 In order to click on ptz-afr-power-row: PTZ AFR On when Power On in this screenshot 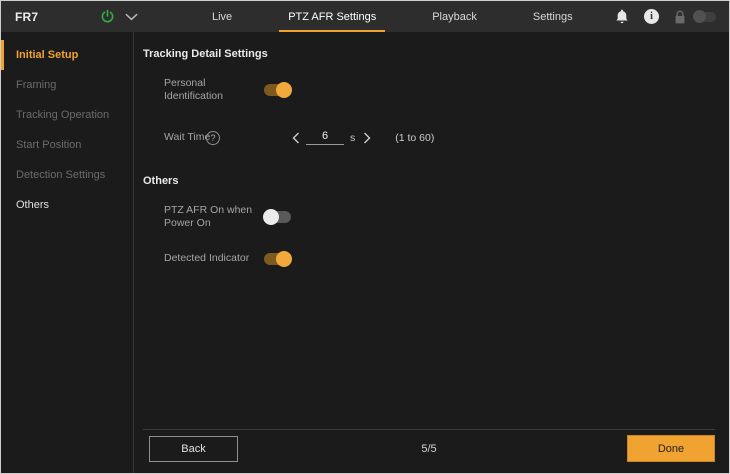, I will do `click(439, 217)`.